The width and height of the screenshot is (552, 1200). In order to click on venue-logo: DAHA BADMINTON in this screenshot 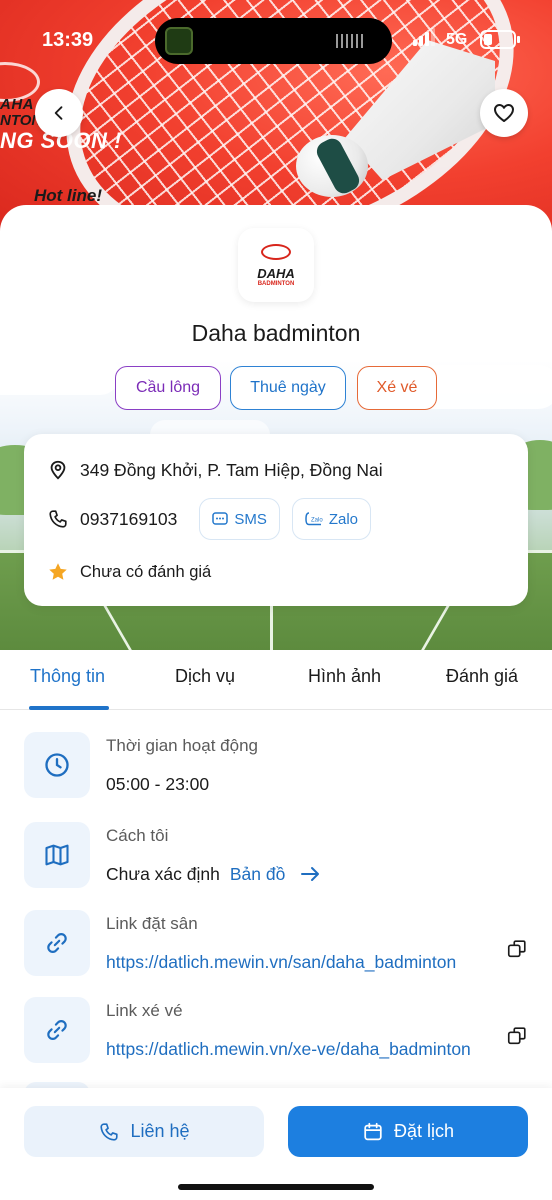, I will do `click(276, 265)`.